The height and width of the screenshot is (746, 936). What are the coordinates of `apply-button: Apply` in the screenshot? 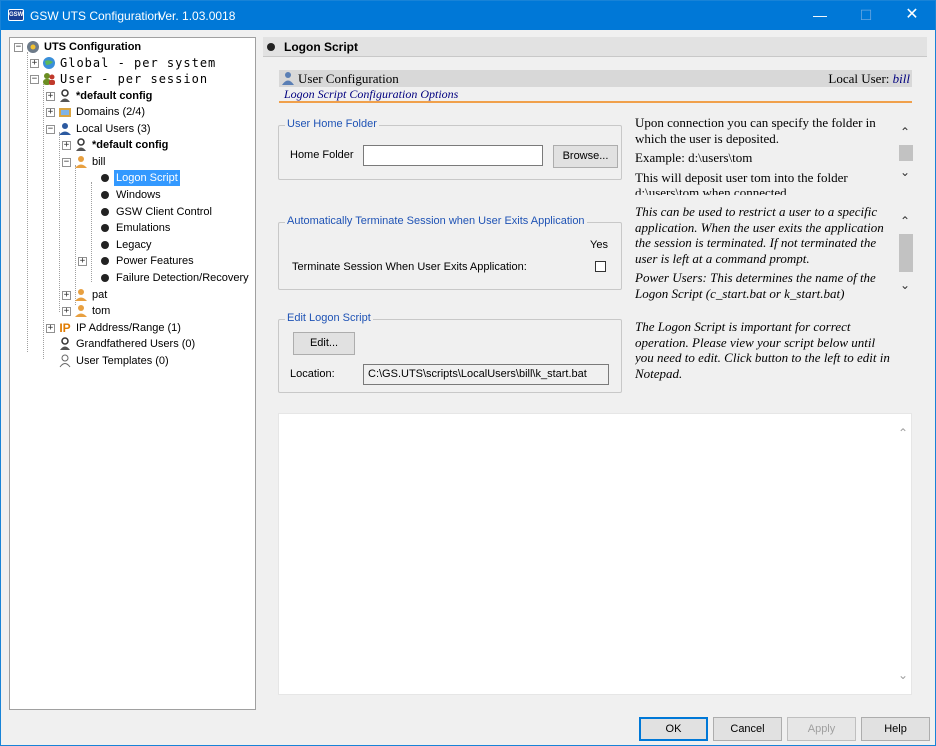 It's located at (821, 729).